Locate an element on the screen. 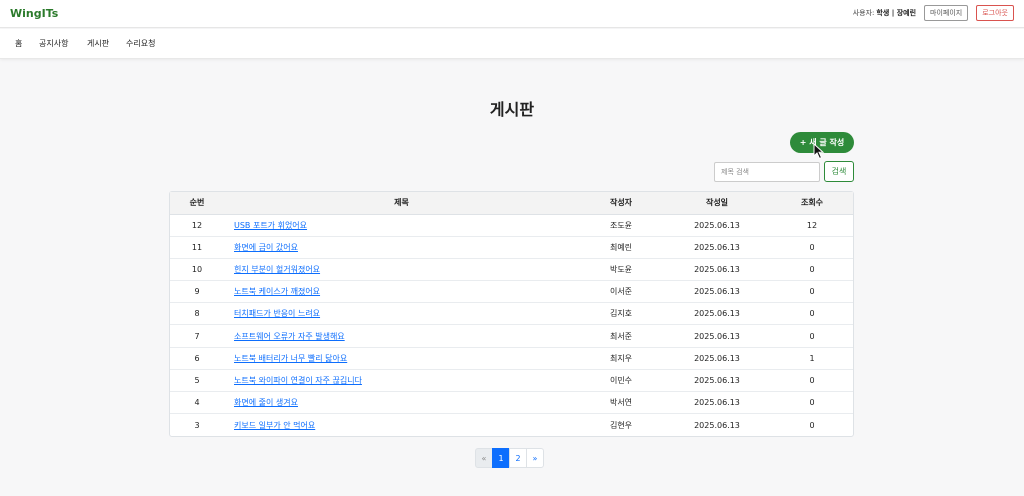 This screenshot has height=496, width=1024. mouse-cursor-icon is located at coordinates (819, 151).